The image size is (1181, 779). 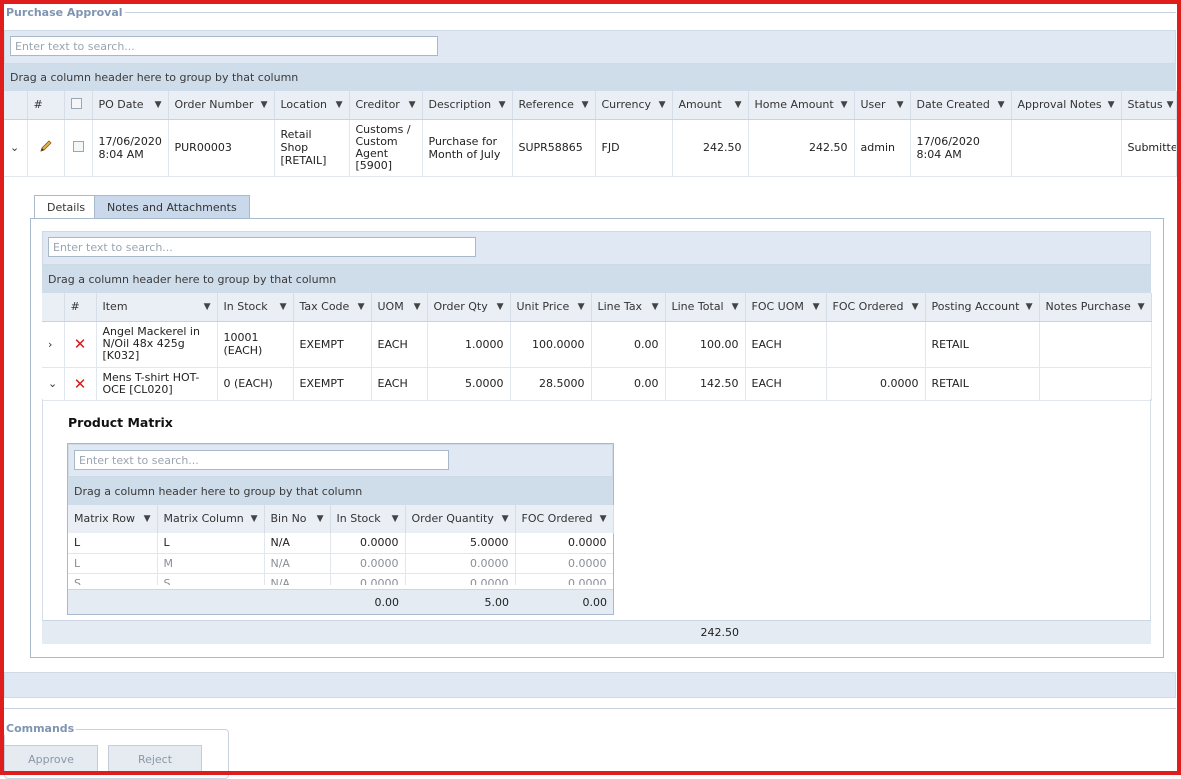 What do you see at coordinates (224, 46) in the screenshot?
I see `top-search-input` at bounding box center [224, 46].